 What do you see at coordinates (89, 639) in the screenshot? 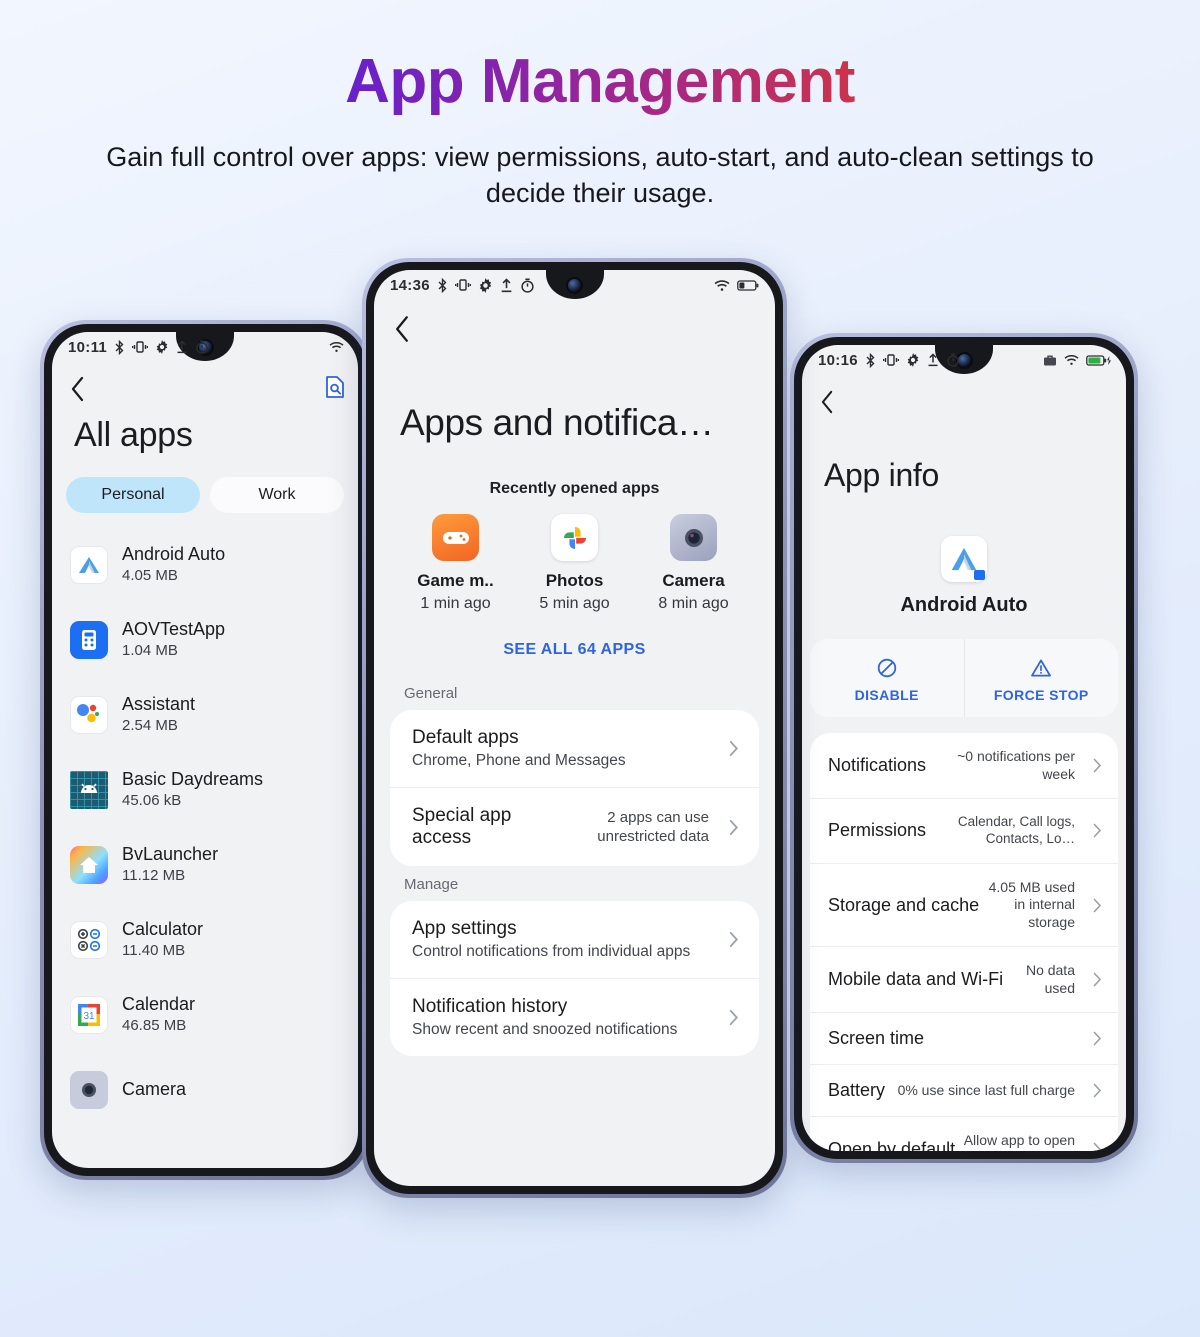
I see `aovtestapp-icon` at bounding box center [89, 639].